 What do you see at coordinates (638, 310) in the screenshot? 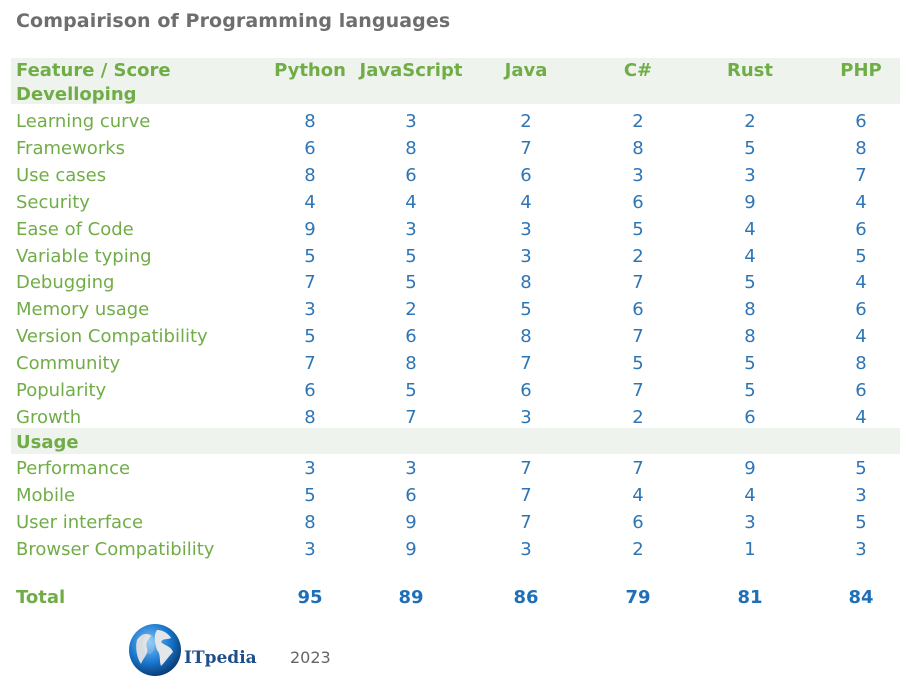
I see `score-csharp: 6` at bounding box center [638, 310].